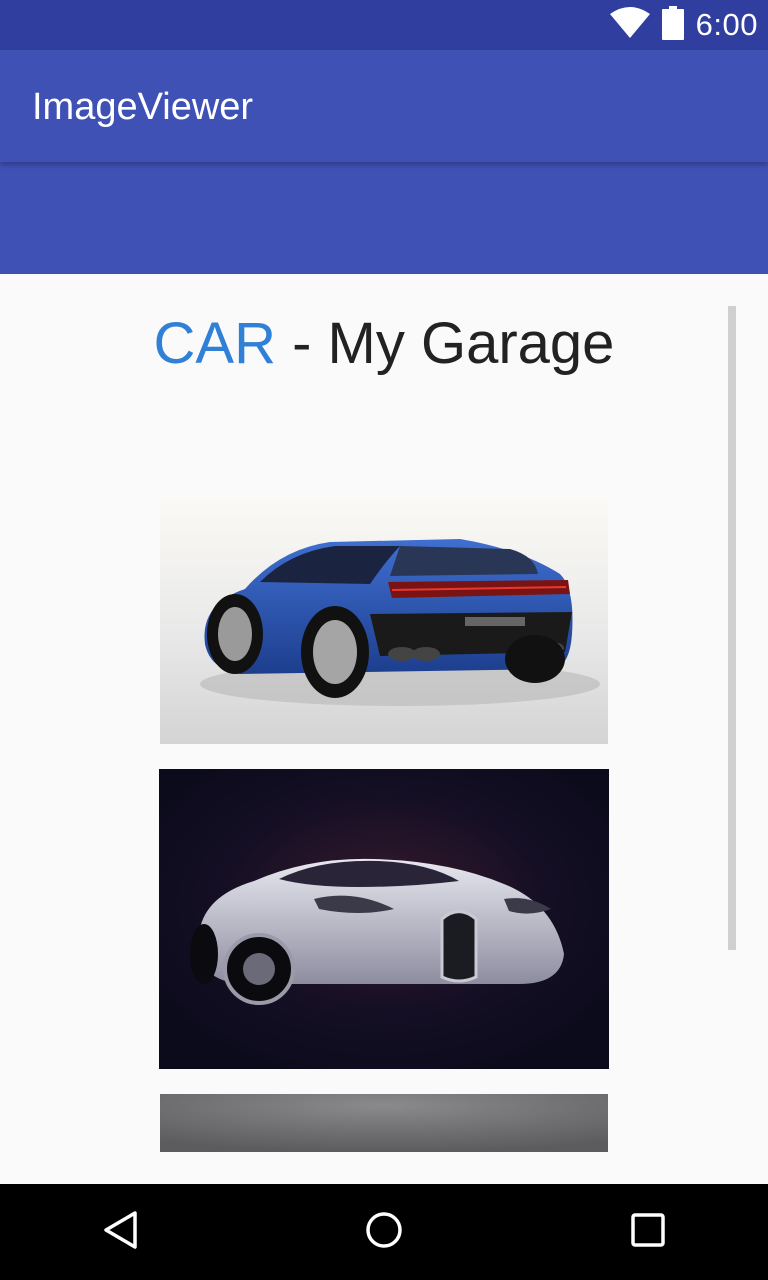 The image size is (768, 1280). I want to click on back-icon, so click(120, 1232).